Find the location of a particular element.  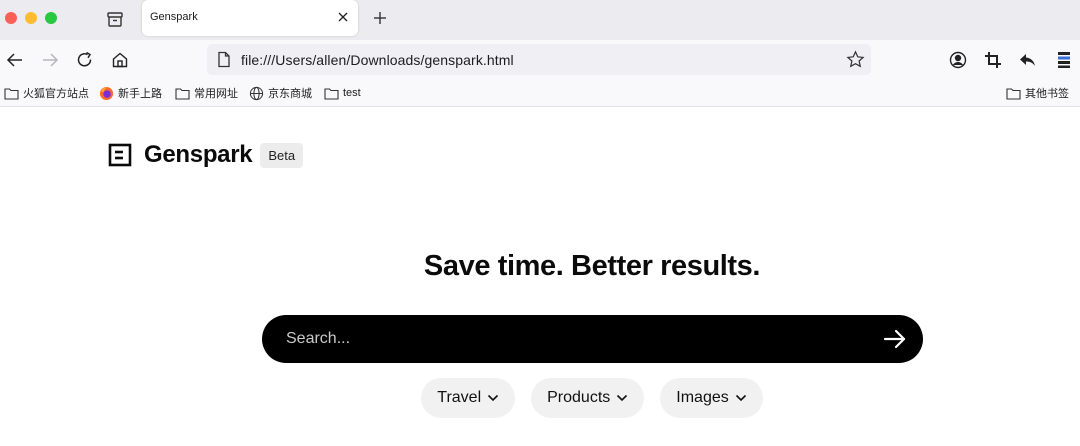

bookmark-item: test is located at coordinates (342, 93).